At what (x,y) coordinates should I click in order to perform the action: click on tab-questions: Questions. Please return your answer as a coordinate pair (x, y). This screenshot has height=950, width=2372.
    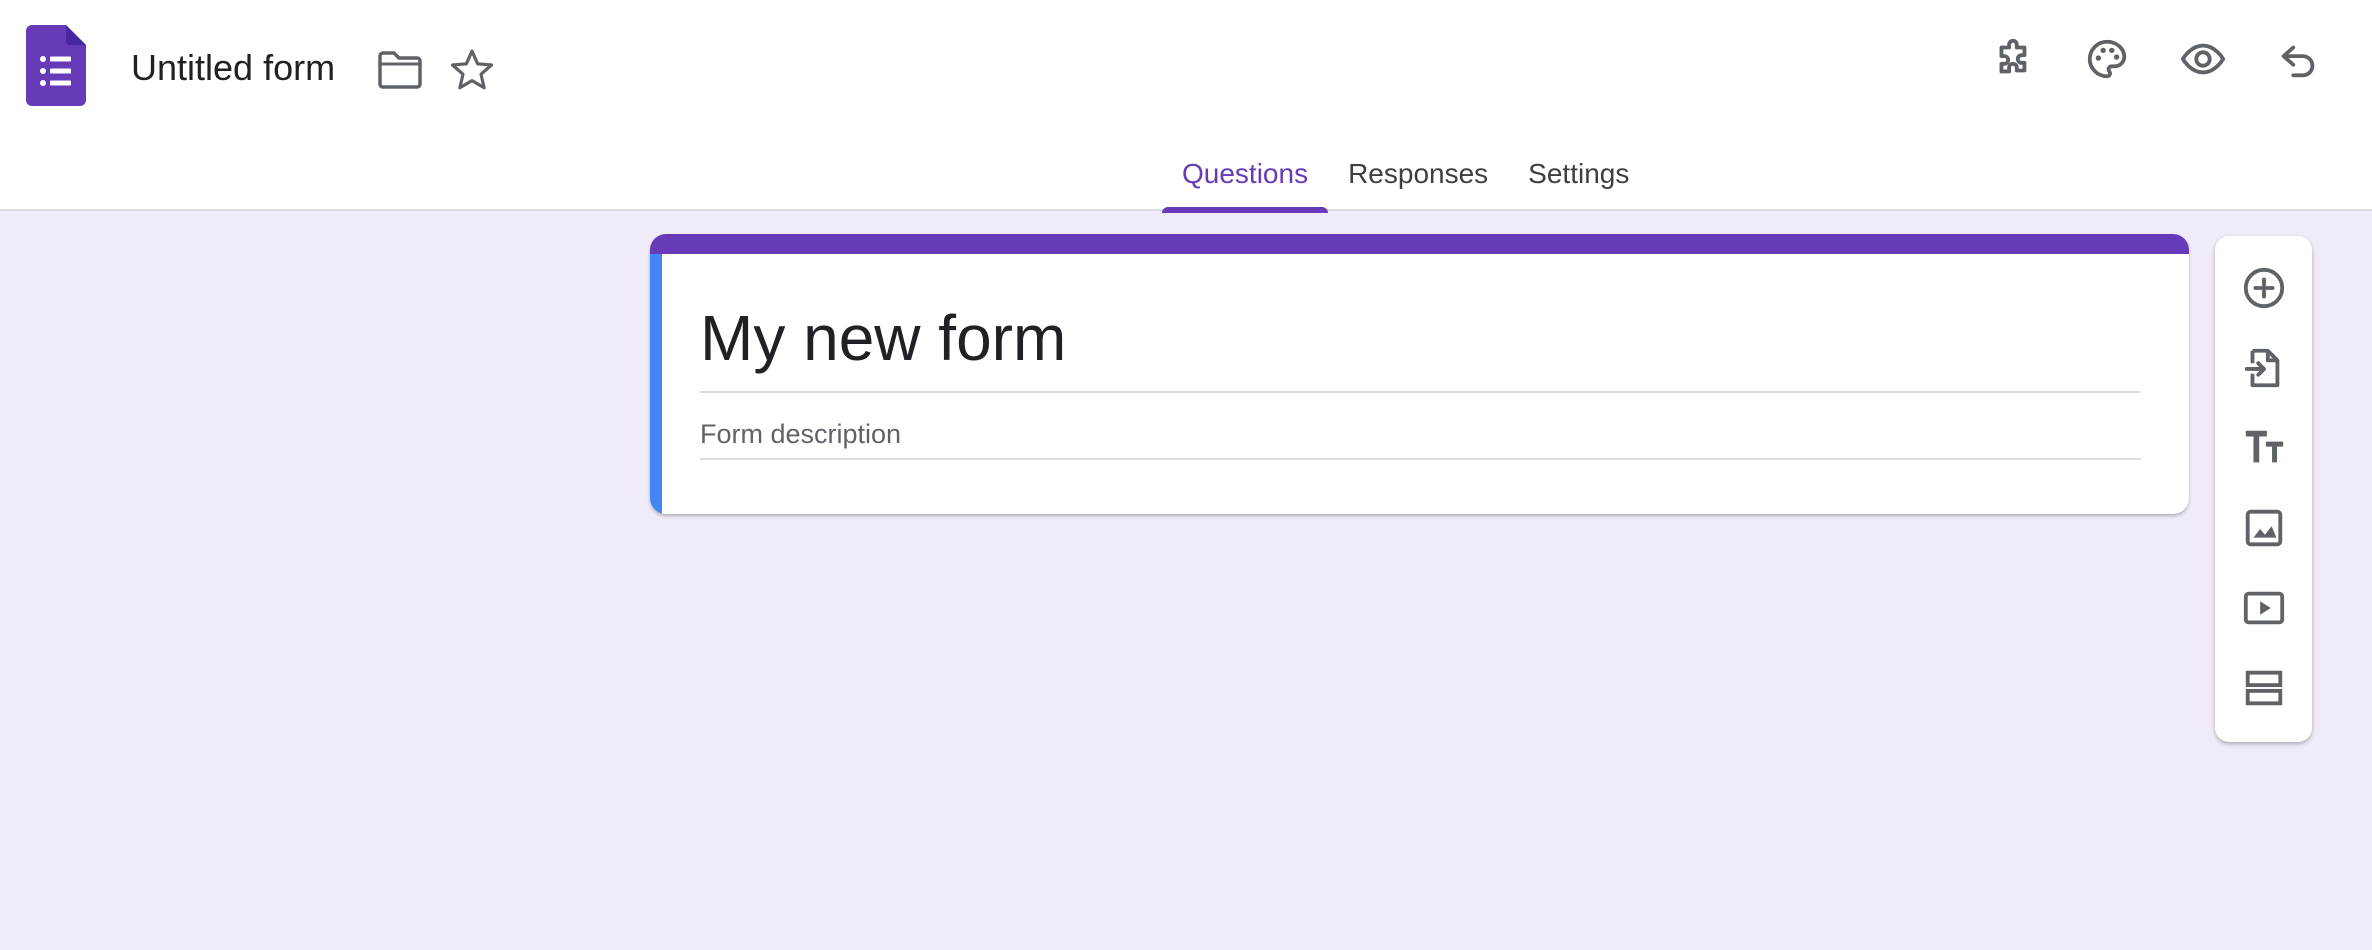
    Looking at the image, I should click on (1245, 180).